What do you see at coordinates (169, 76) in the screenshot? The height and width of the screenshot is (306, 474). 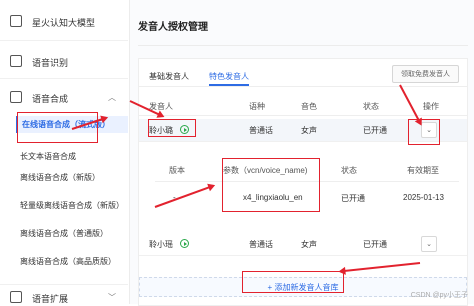 I see `tab-basic-voices: 基础发音人` at bounding box center [169, 76].